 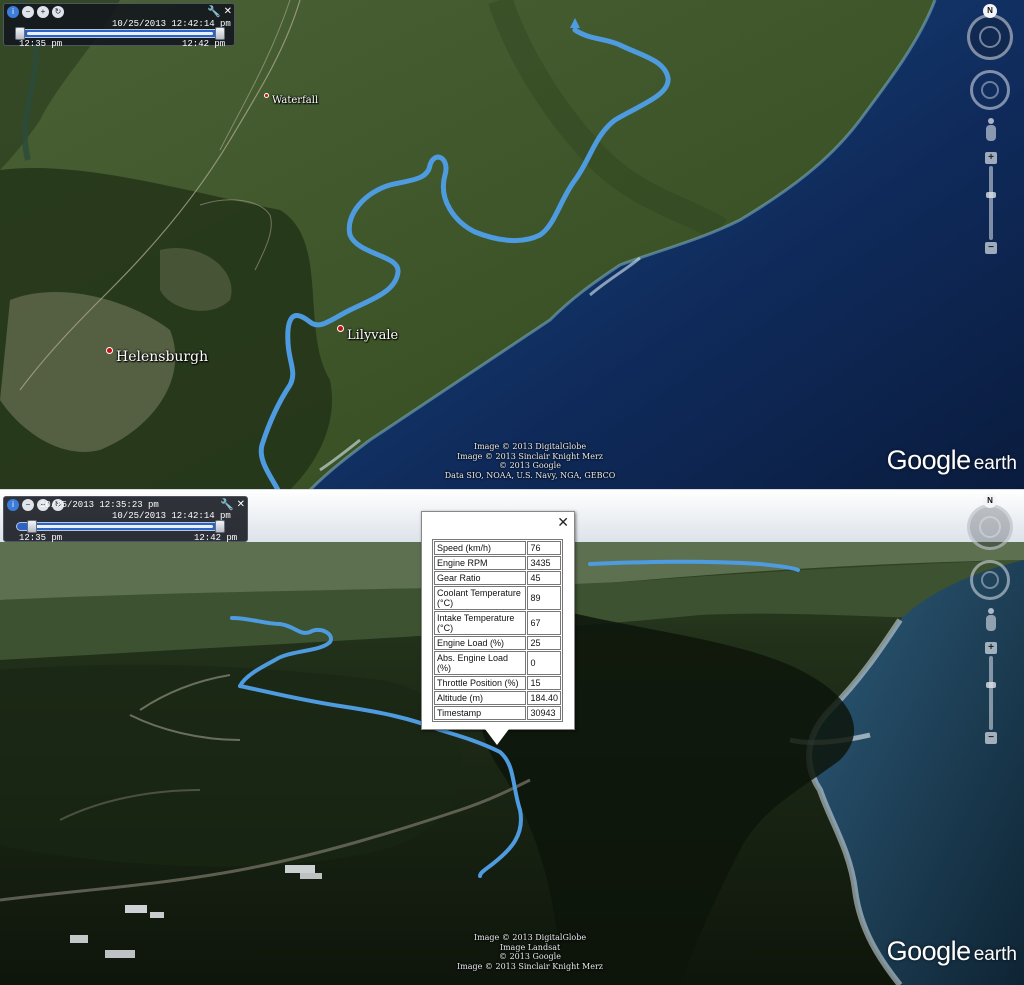 I want to click on telemetry-value: 30943, so click(x=544, y=713).